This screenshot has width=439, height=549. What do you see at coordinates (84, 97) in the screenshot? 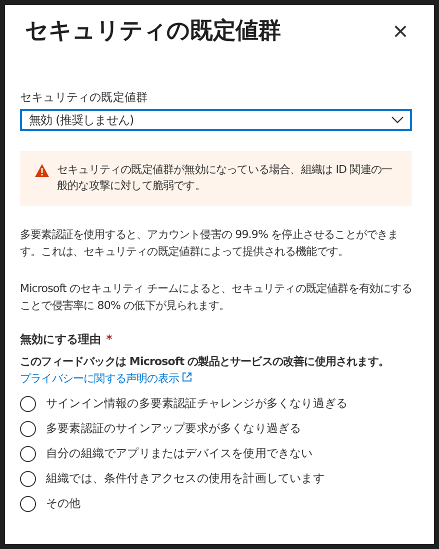
I see `dropdown-label: セキュリティの既定値群` at bounding box center [84, 97].